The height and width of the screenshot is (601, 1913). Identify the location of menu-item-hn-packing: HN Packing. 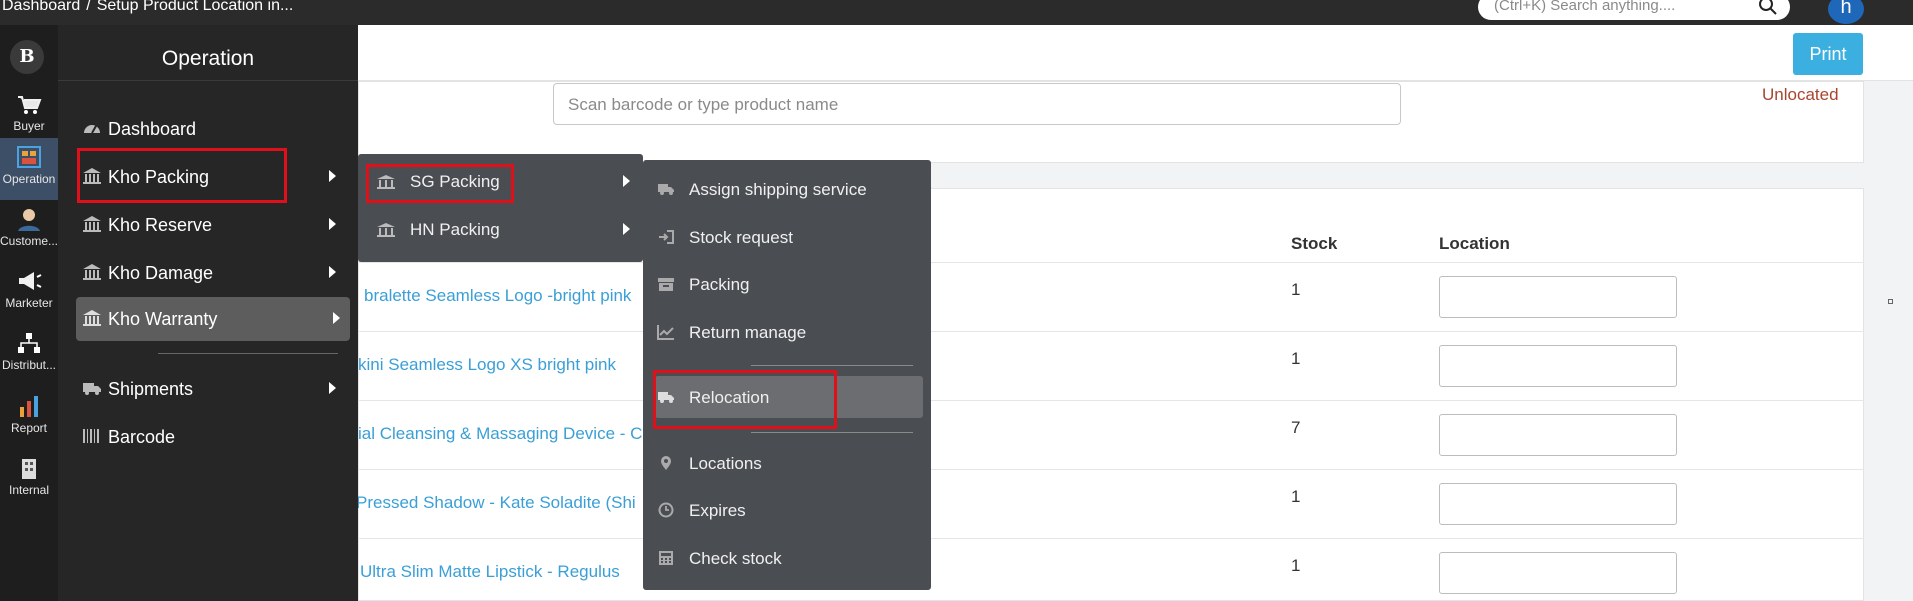
(501, 230).